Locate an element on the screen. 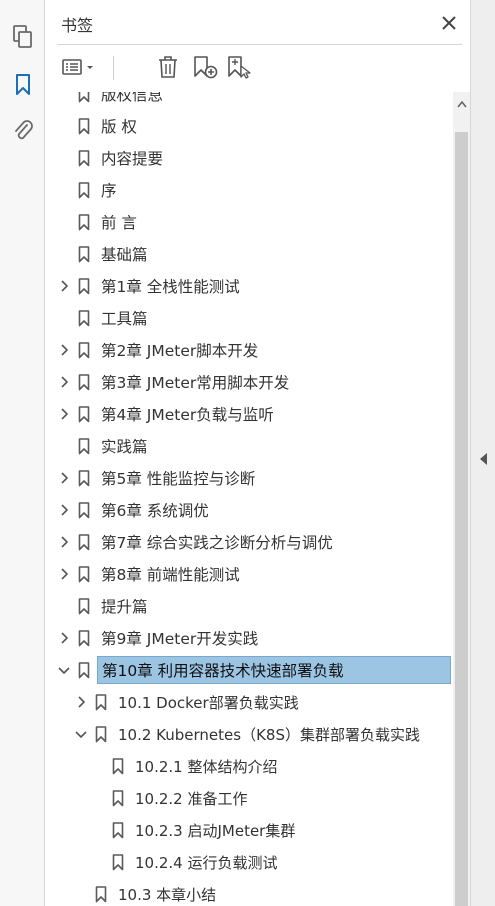 The image size is (495, 906). left-tool-rail is located at coordinates (22, 453).